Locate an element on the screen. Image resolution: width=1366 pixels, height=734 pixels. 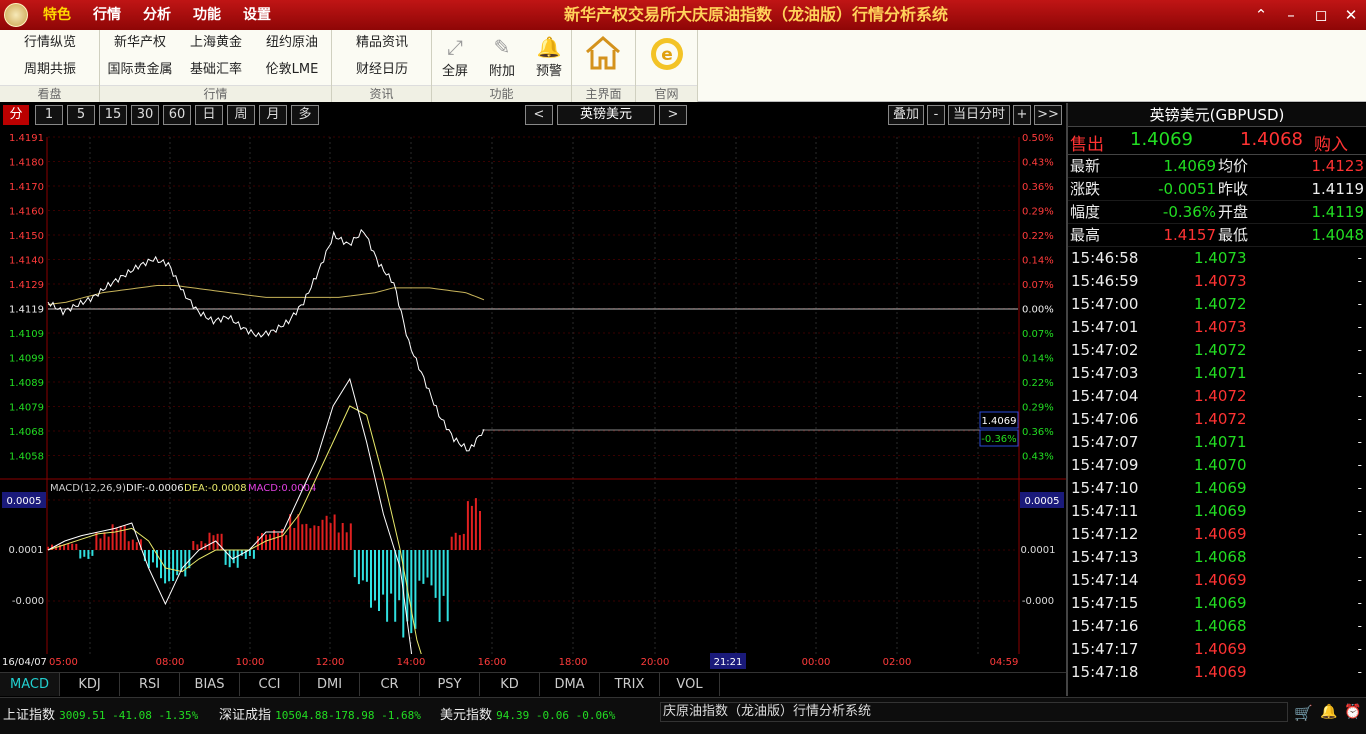
percent-tick-label: 0.36% is located at coordinates (1038, 187).